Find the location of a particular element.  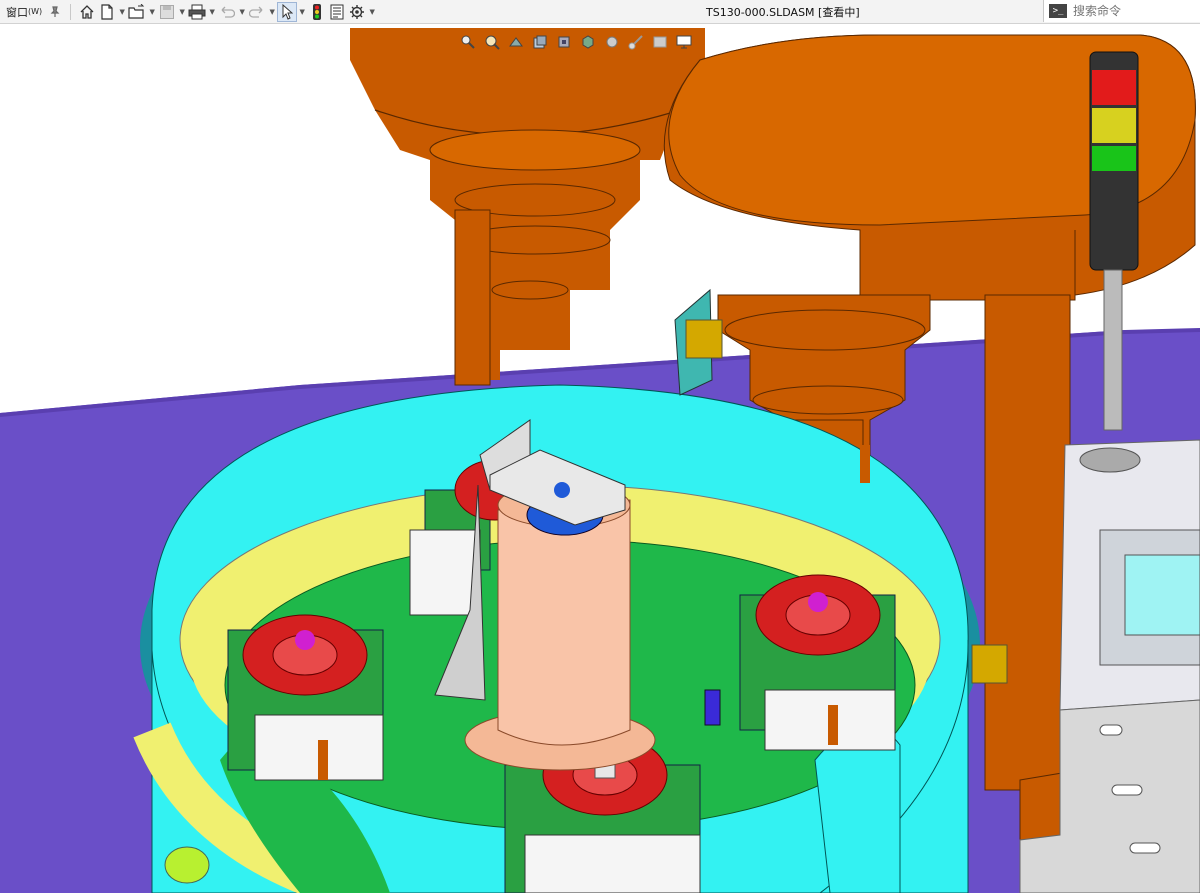

pin-icon is located at coordinates (55, 11).